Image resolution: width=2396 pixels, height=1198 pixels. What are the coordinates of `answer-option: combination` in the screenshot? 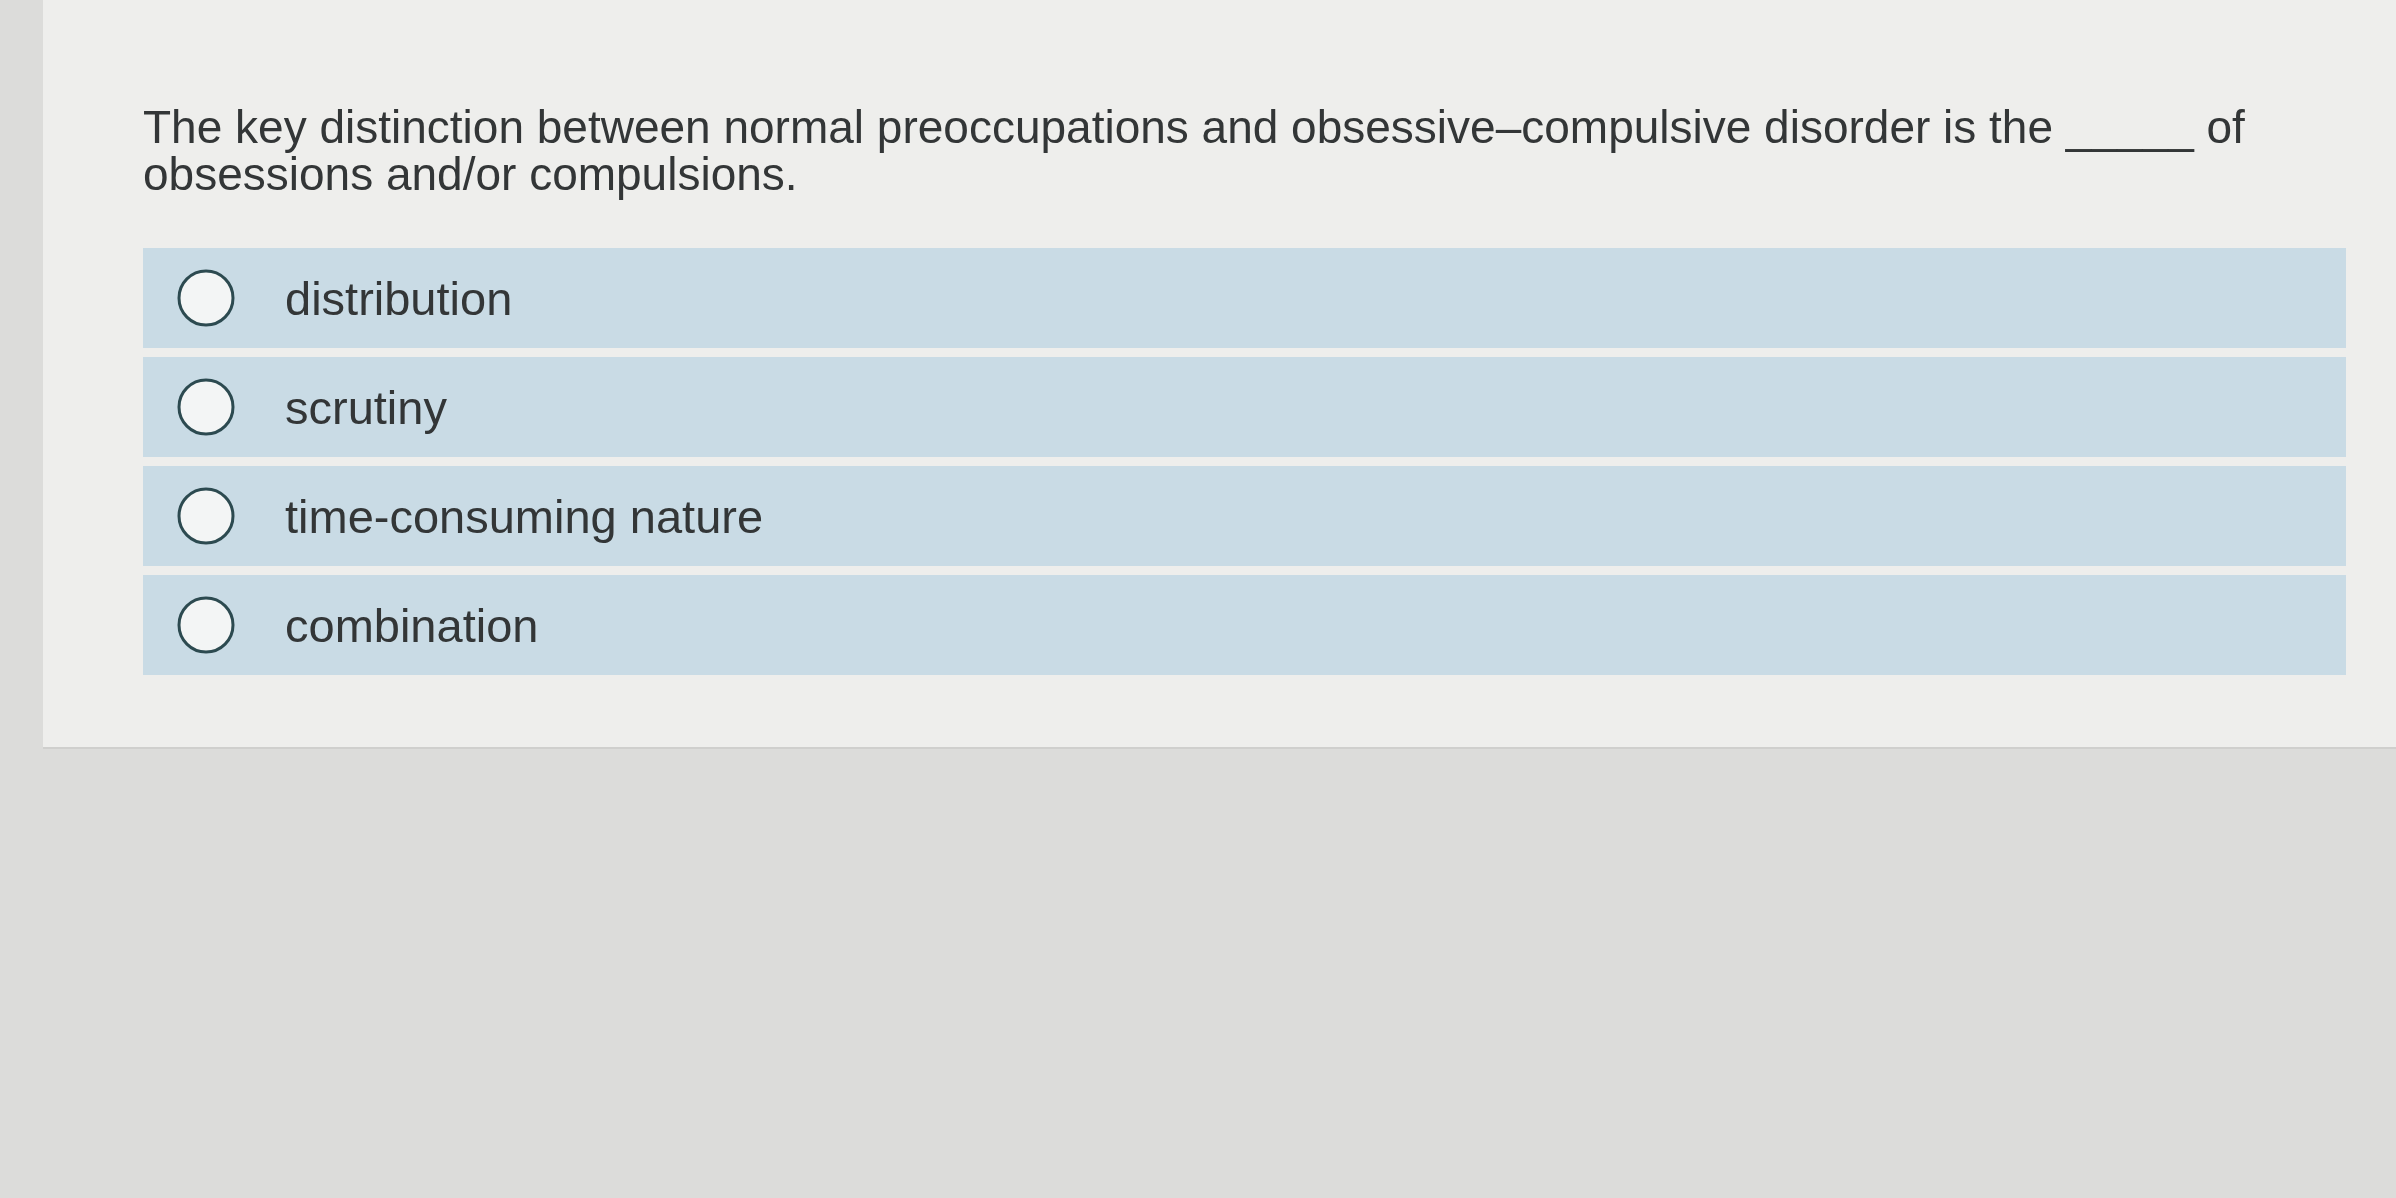 It's located at (1244, 625).